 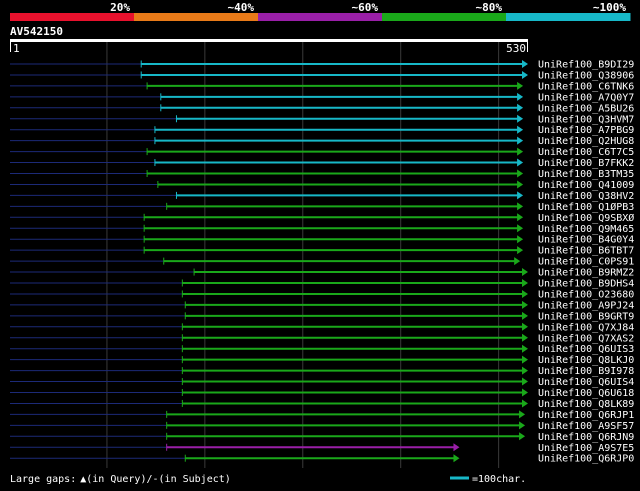 What do you see at coordinates (322, 174) in the screenshot?
I see `hit-row: UniRef100_B3TM35` at bounding box center [322, 174].